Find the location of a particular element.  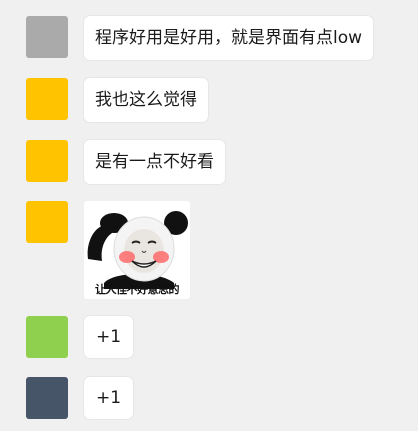

message-bubble: 是有一点不好看 is located at coordinates (154, 162).